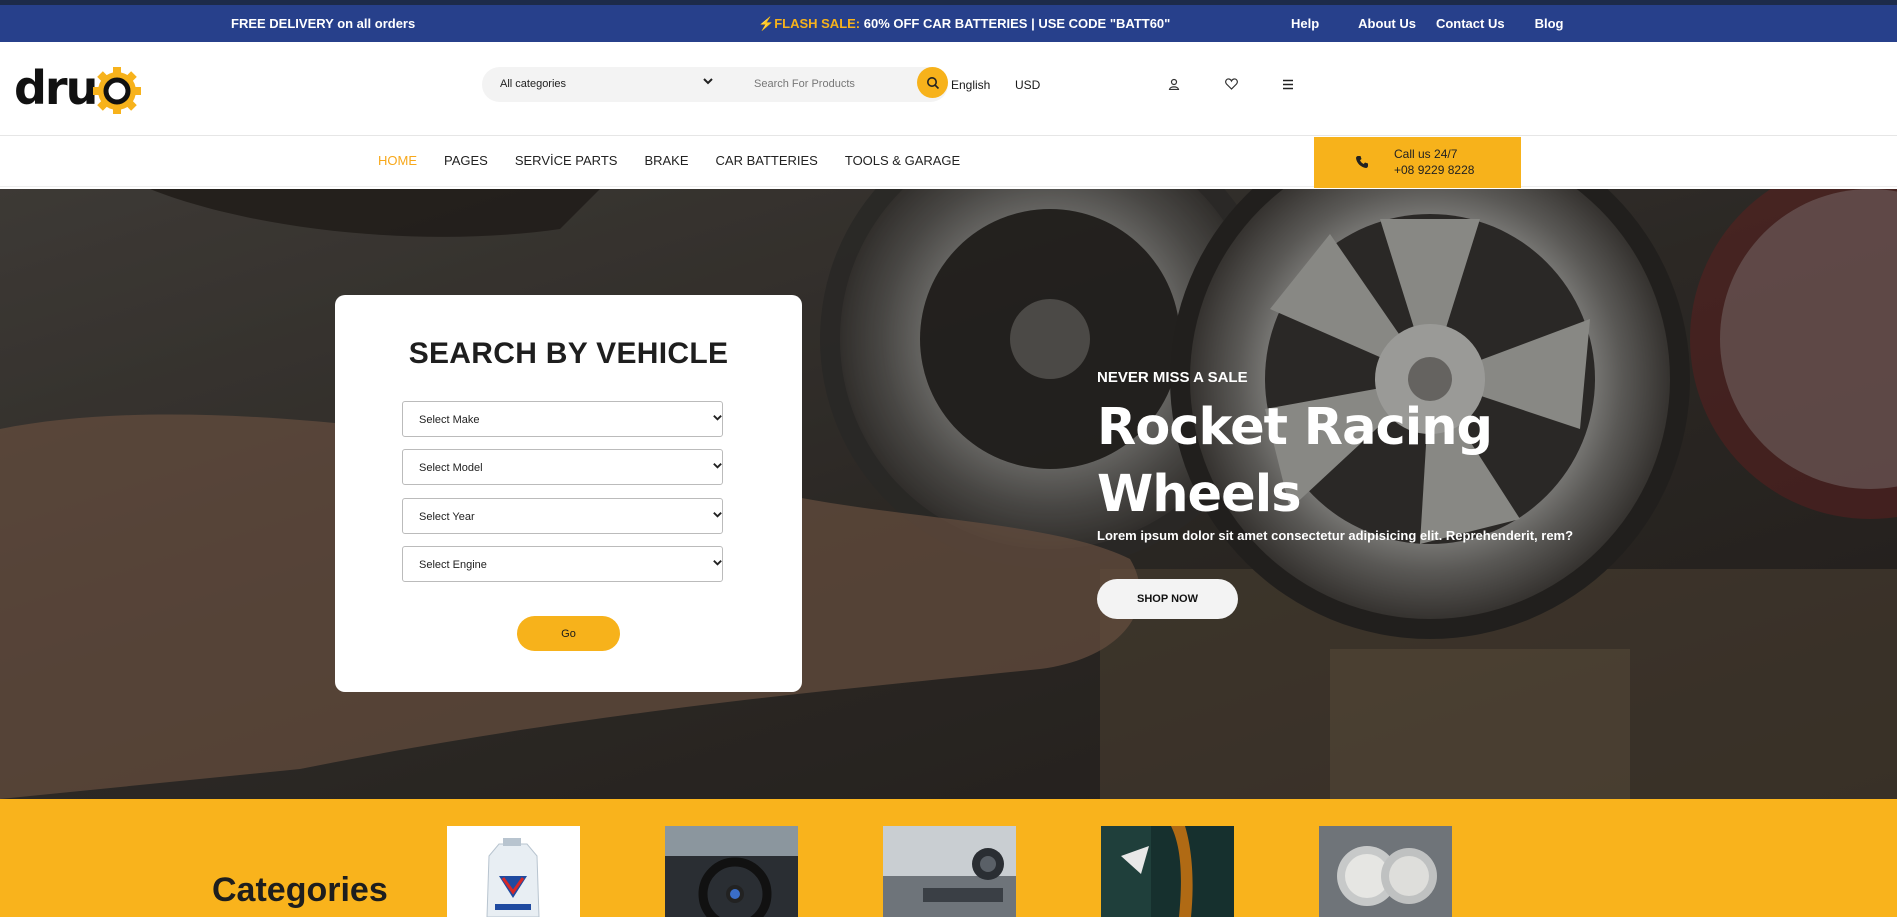 Image resolution: width=1897 pixels, height=917 pixels. What do you see at coordinates (466, 160) in the screenshot?
I see `nav-pages: PAGES` at bounding box center [466, 160].